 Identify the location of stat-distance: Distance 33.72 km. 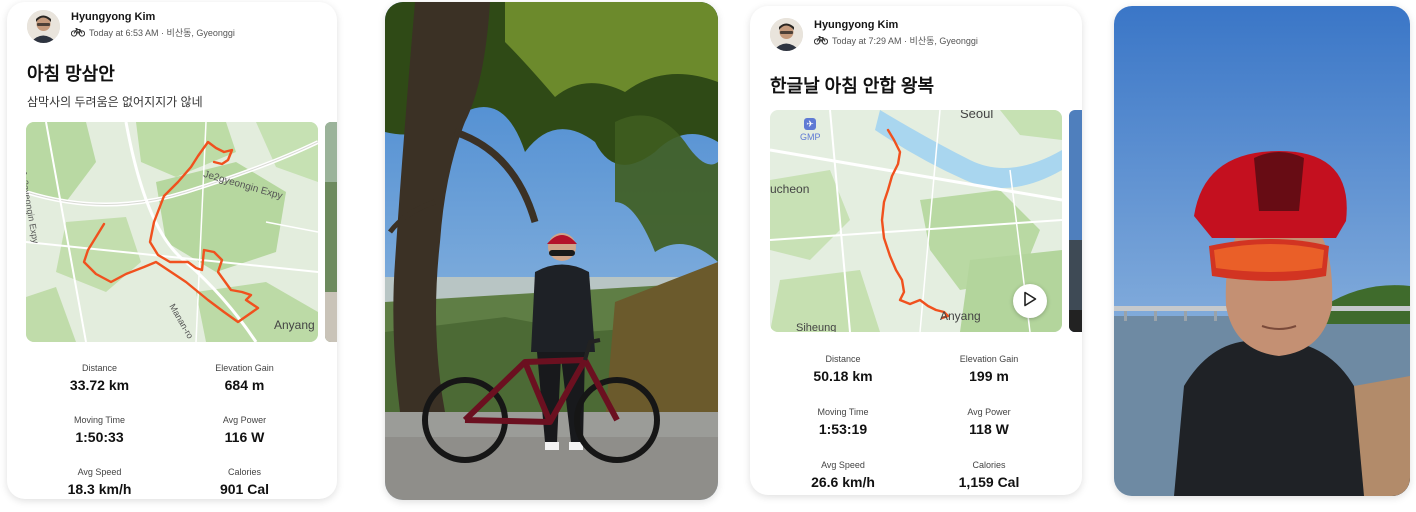
(99, 378).